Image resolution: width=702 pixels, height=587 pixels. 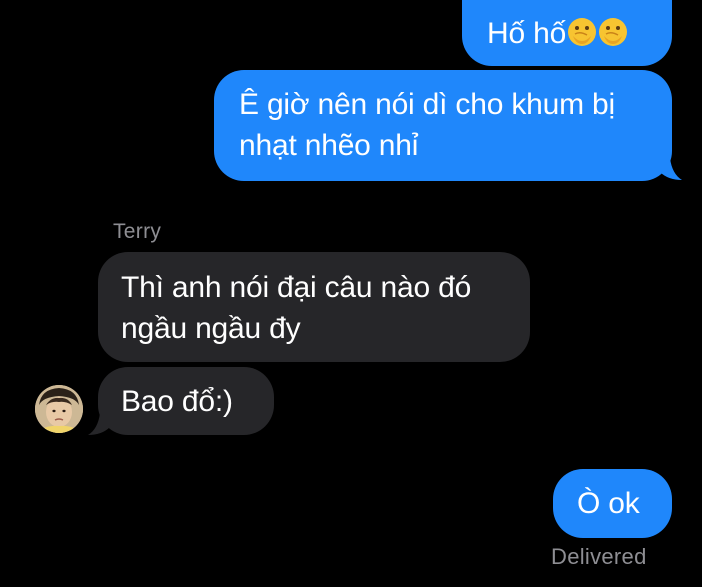 What do you see at coordinates (671, 169) in the screenshot?
I see `outgoing-bubble-tail` at bounding box center [671, 169].